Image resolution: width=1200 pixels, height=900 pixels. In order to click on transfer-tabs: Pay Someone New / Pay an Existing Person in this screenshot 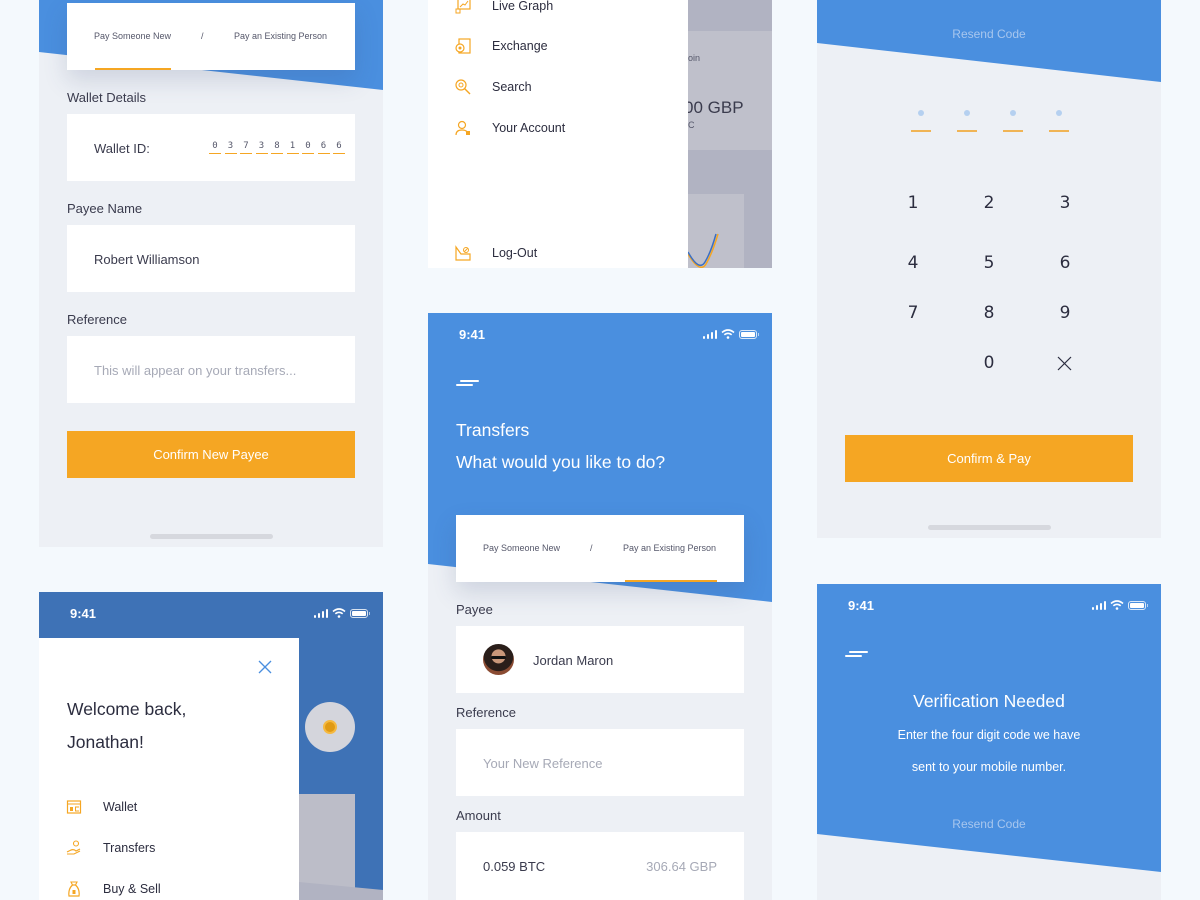, I will do `click(600, 548)`.